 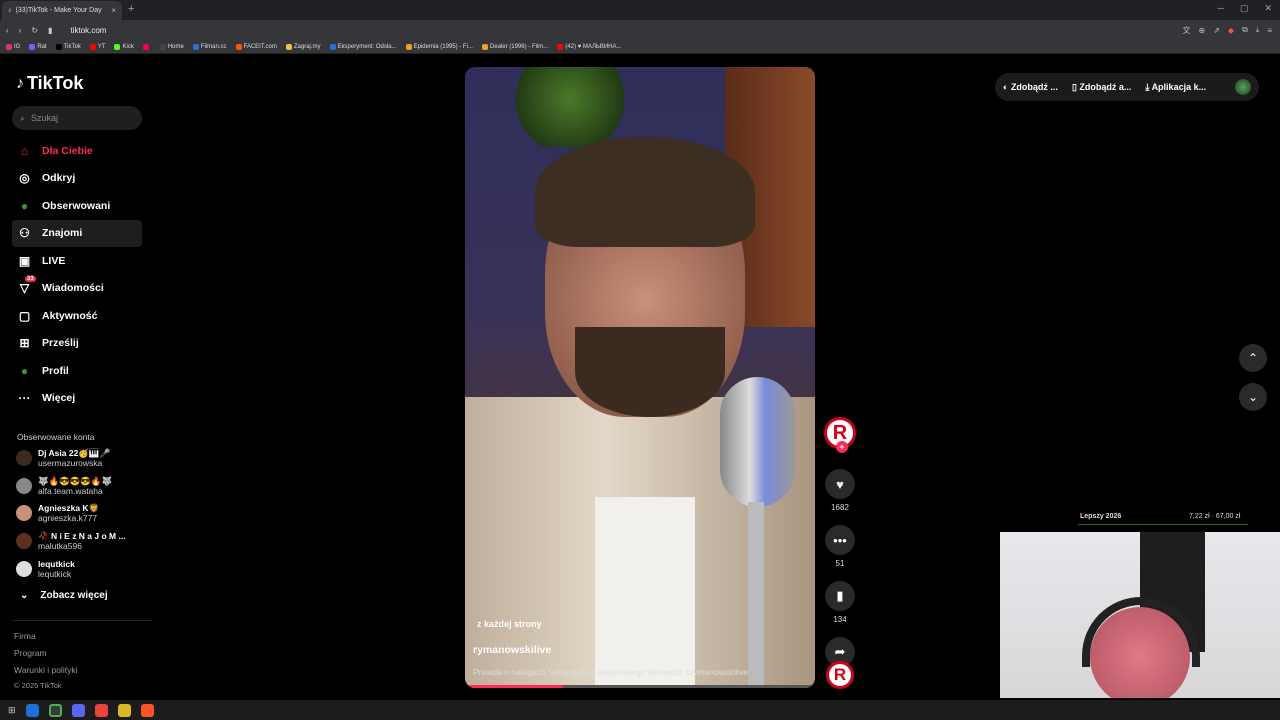 What do you see at coordinates (64, 595) in the screenshot?
I see `see-more-button: ⌄ Zobacz więcej` at bounding box center [64, 595].